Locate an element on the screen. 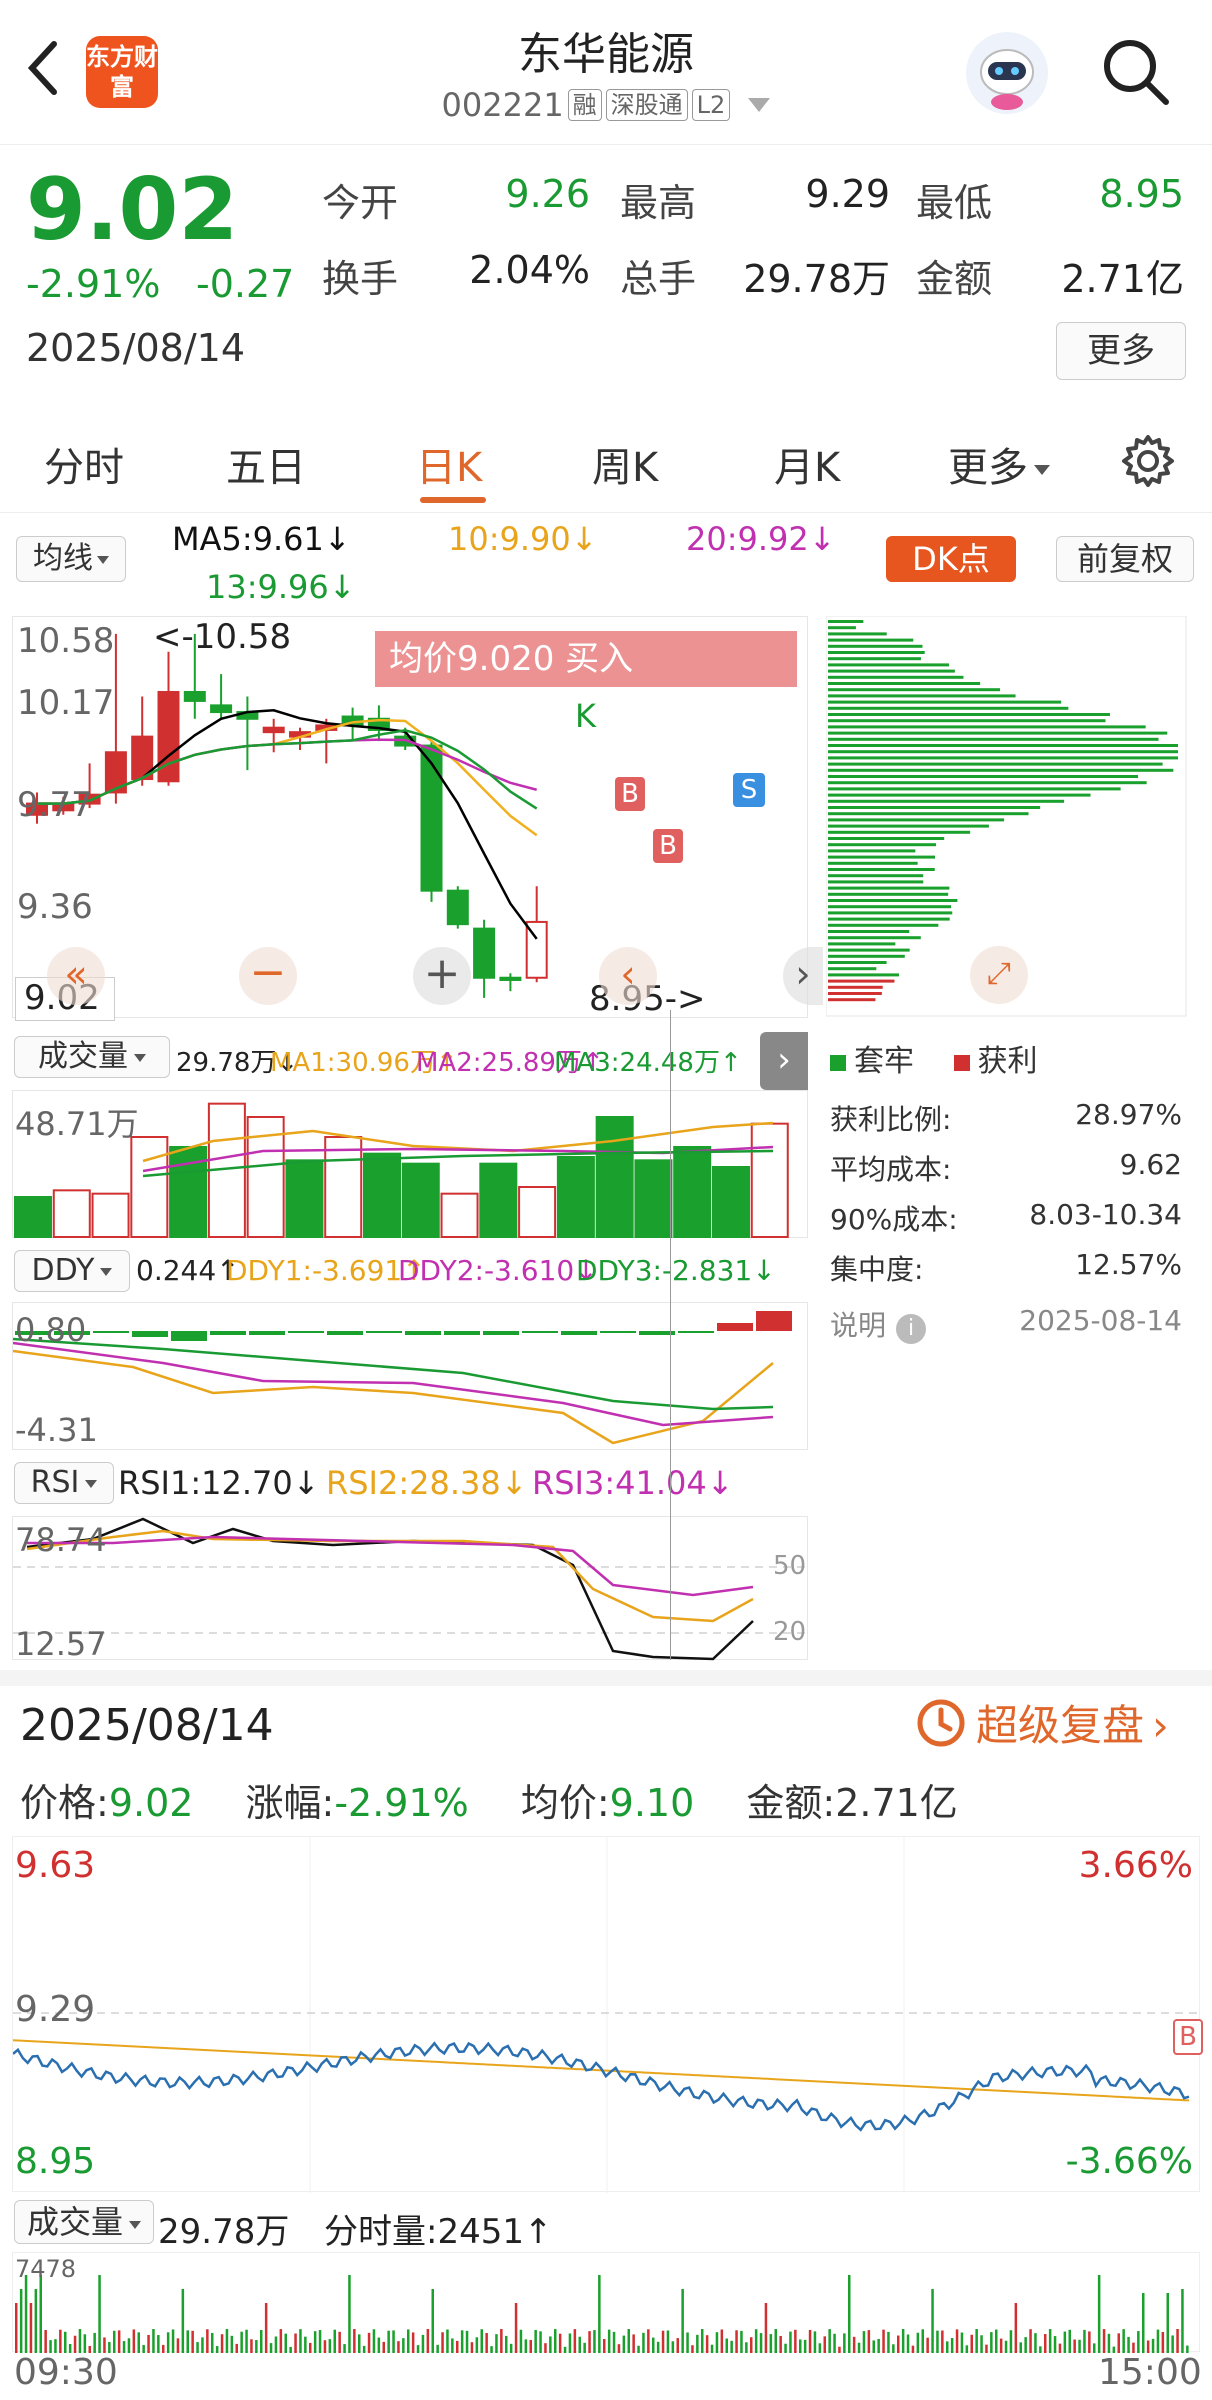  fullscreen-button: ⤢ is located at coordinates (999, 975).